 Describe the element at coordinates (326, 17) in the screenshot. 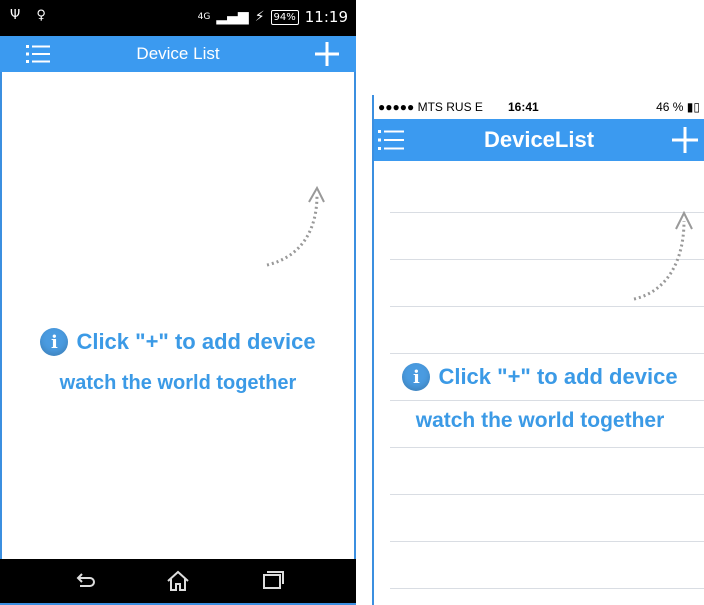

I see `status-time: 11:19` at that location.